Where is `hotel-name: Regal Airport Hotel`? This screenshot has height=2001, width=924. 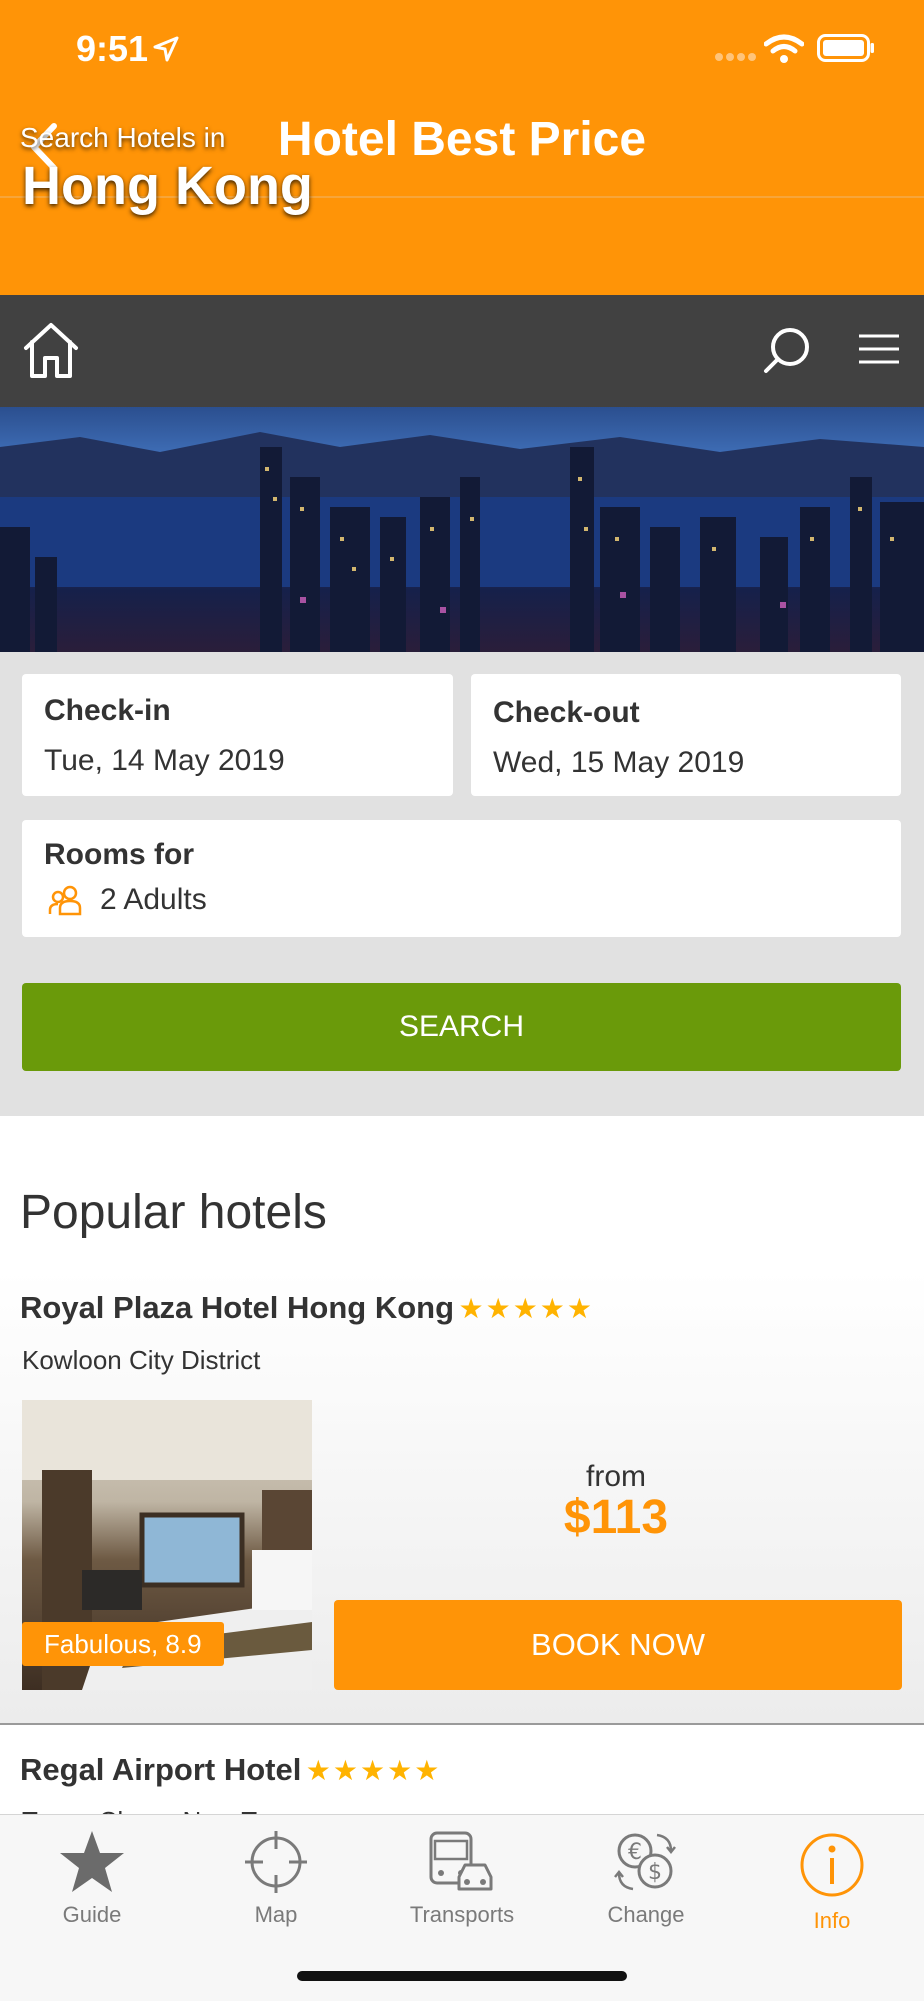 hotel-name: Regal Airport Hotel is located at coordinates (160, 1769).